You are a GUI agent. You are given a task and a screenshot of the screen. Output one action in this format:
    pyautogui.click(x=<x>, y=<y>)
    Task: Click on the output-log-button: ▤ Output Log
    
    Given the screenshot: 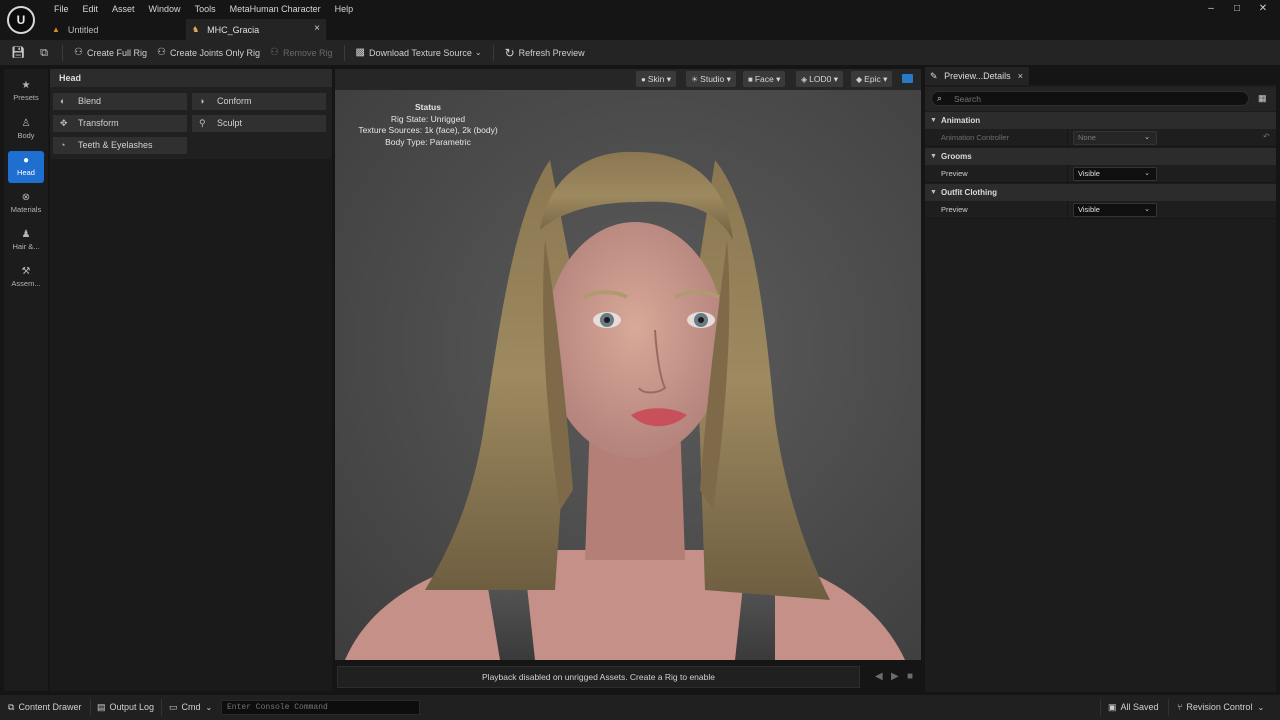 What is the action you would take?
    pyautogui.click(x=125, y=707)
    